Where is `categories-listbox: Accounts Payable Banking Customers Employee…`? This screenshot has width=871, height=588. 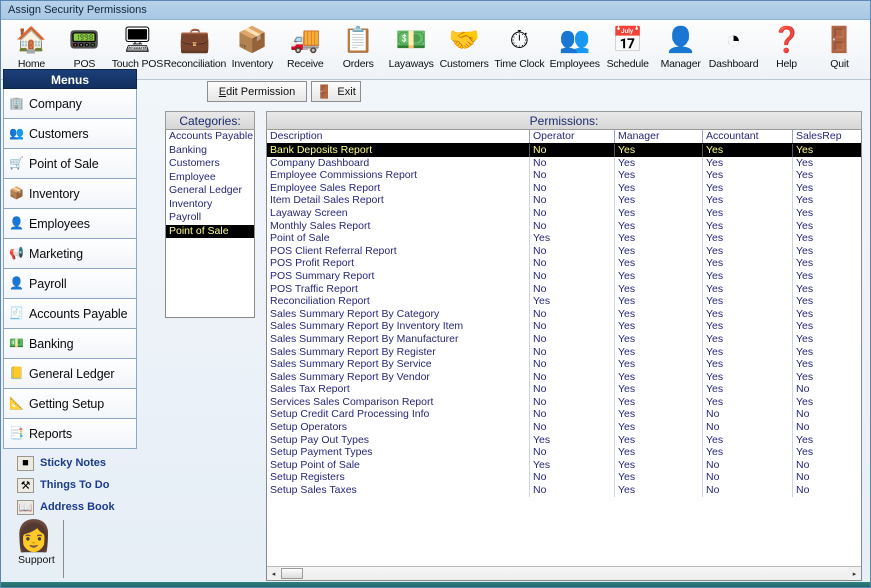 categories-listbox: Accounts Payable Banking Customers Employee… is located at coordinates (210, 224).